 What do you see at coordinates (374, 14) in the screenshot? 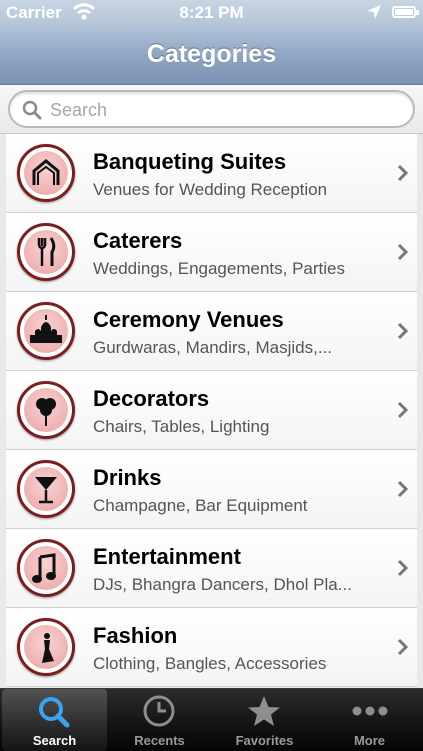
I see `location-arrow-icon` at bounding box center [374, 14].